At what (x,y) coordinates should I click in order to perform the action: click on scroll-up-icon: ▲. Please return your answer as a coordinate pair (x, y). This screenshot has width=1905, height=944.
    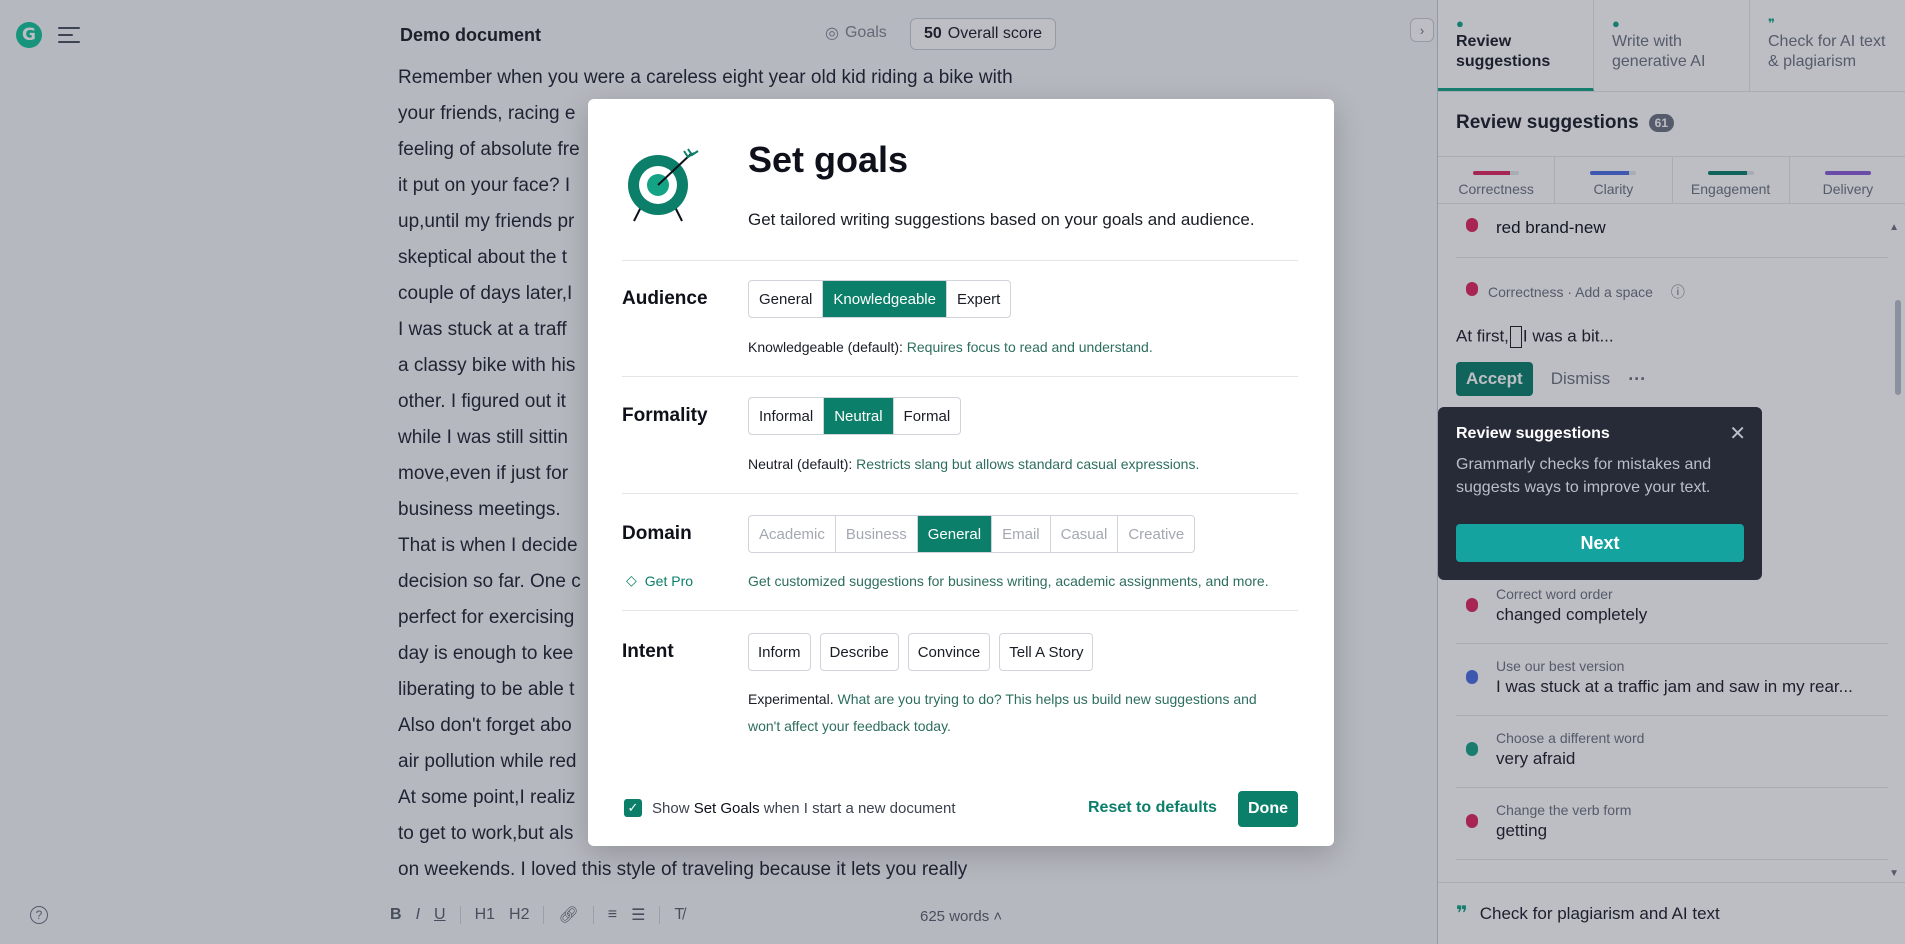
    Looking at the image, I should click on (1894, 227).